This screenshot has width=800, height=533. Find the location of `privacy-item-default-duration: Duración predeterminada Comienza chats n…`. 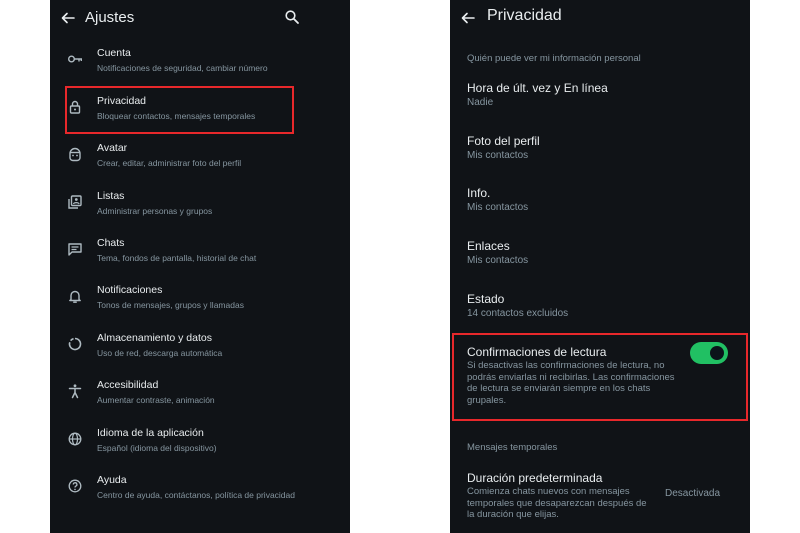

privacy-item-default-duration: Duración predeterminada Comienza chats n… is located at coordinates (600, 498).